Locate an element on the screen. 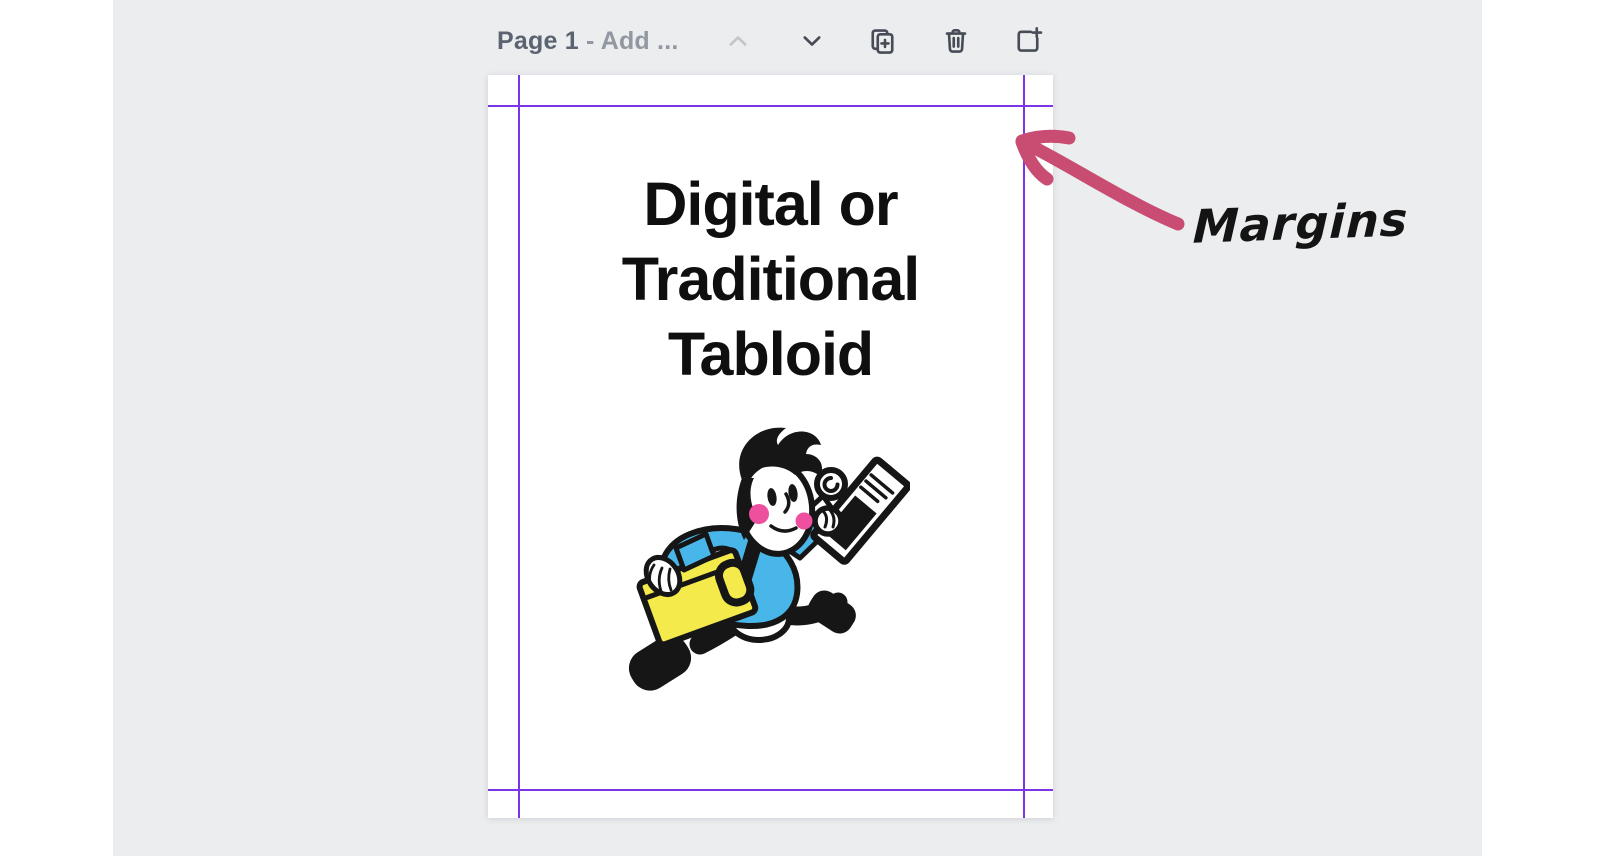 Image resolution: width=1600 pixels, height=856 pixels. trash-icon is located at coordinates (956, 40).